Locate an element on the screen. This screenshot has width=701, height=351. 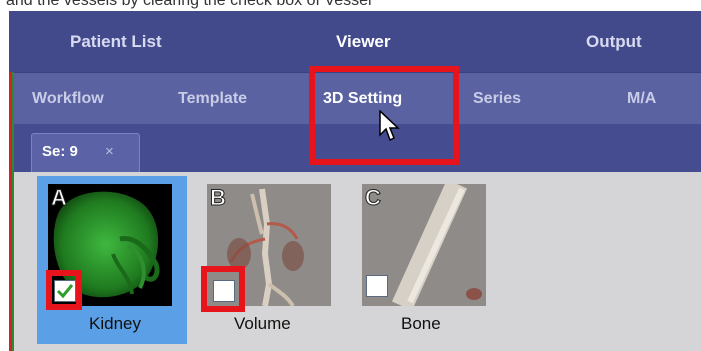
tab-workflow: Workflow is located at coordinates (68, 99).